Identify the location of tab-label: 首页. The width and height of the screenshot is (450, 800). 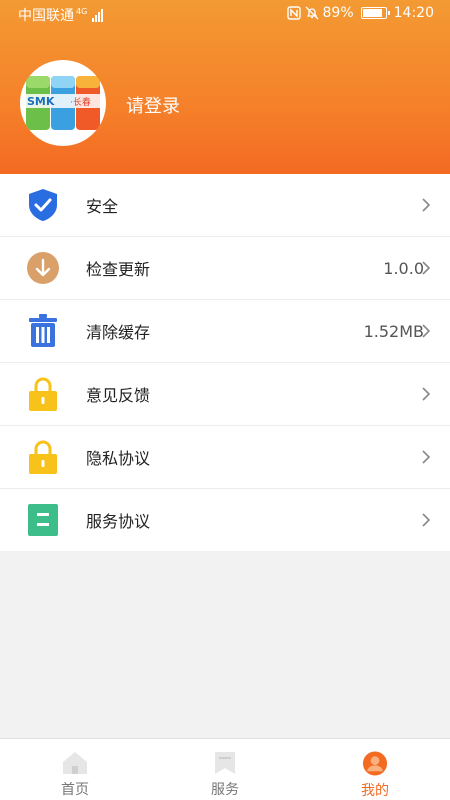
(75, 790).